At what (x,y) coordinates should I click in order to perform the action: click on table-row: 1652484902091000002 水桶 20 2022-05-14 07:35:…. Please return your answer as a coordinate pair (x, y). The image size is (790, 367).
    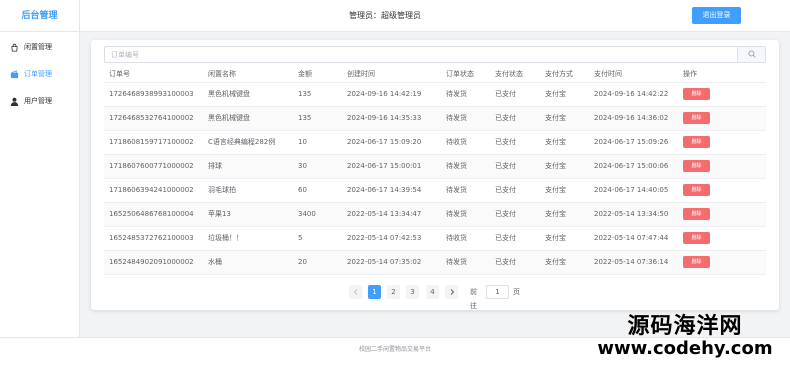
    Looking at the image, I should click on (435, 262).